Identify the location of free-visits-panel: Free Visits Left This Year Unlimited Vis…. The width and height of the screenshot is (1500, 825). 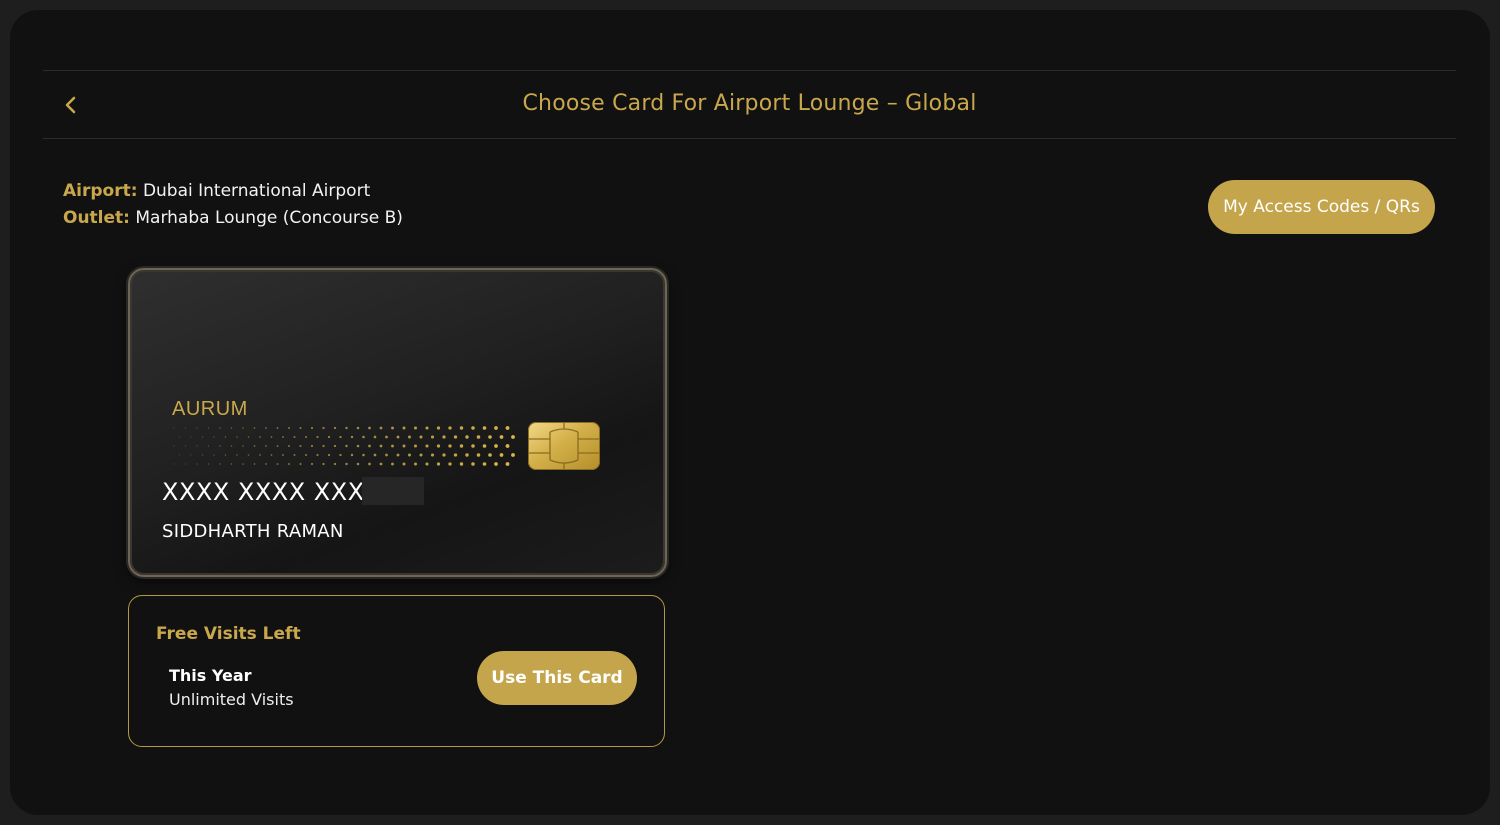
(396, 671).